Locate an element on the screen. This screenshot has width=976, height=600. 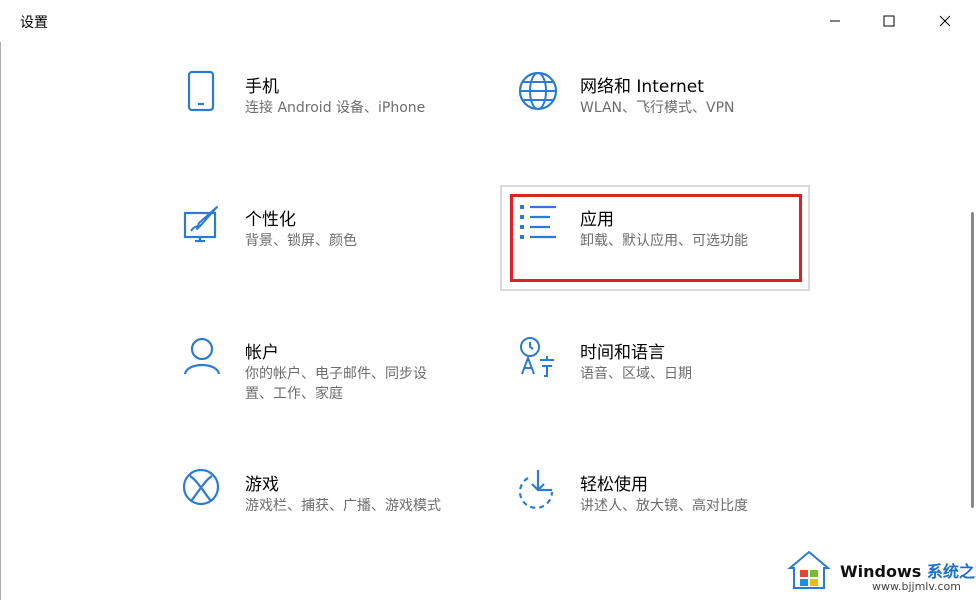
tile-desc-line: 置、工作、家庭 is located at coordinates (294, 394).